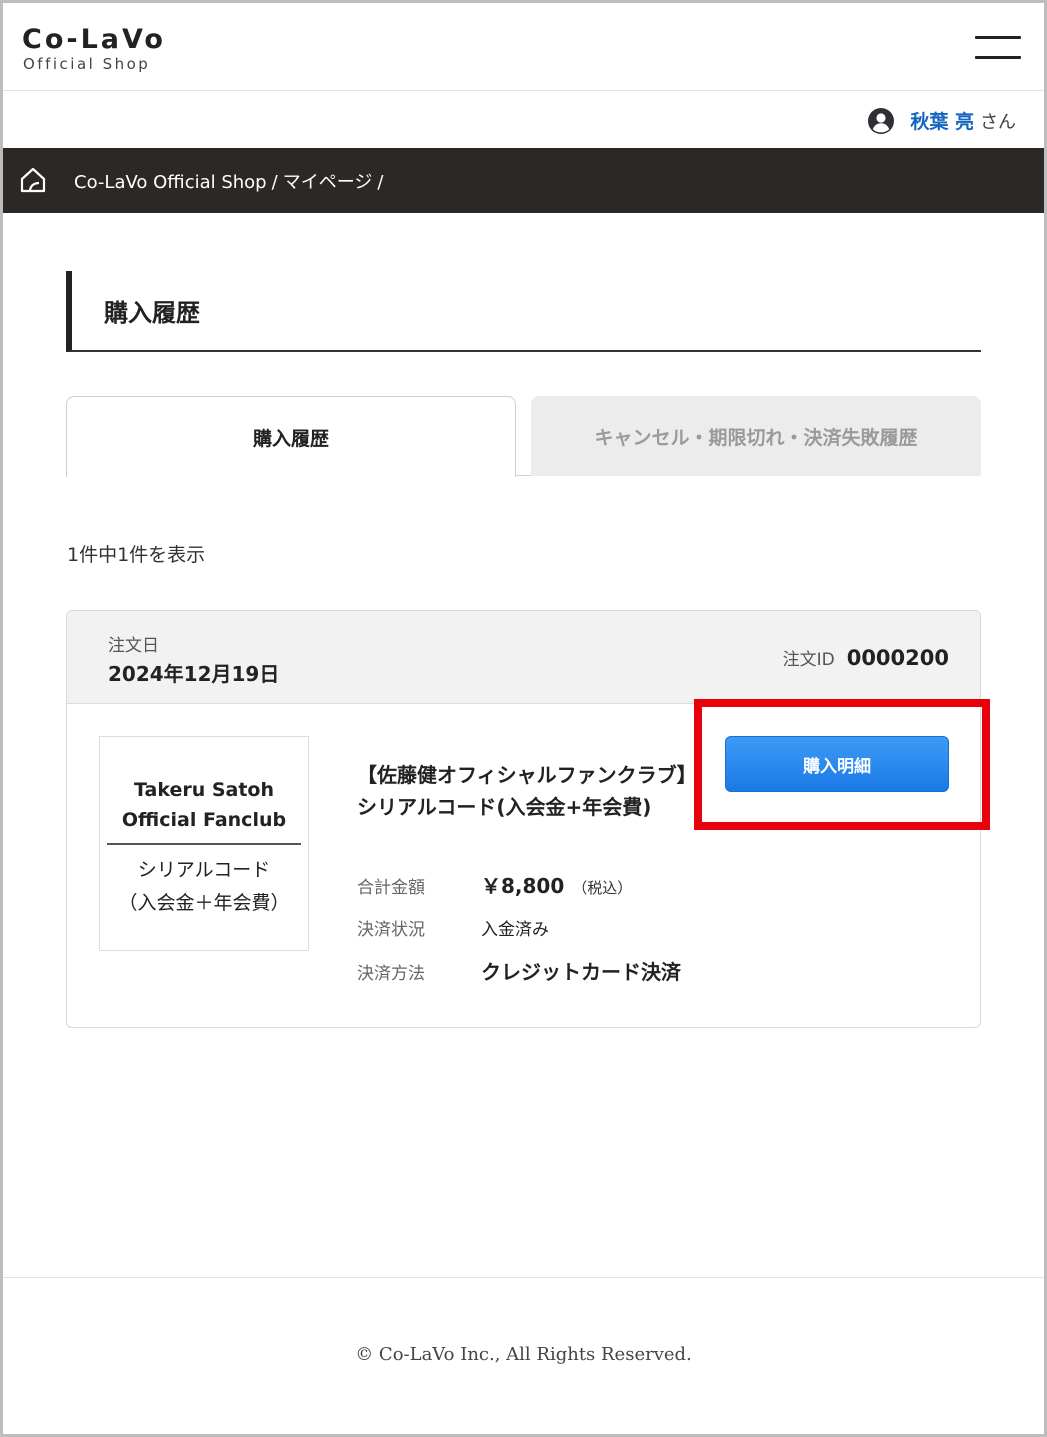 This screenshot has height=1437, width=1047. Describe the element at coordinates (808, 660) in the screenshot. I see `order-id-label: 注文ID` at that location.